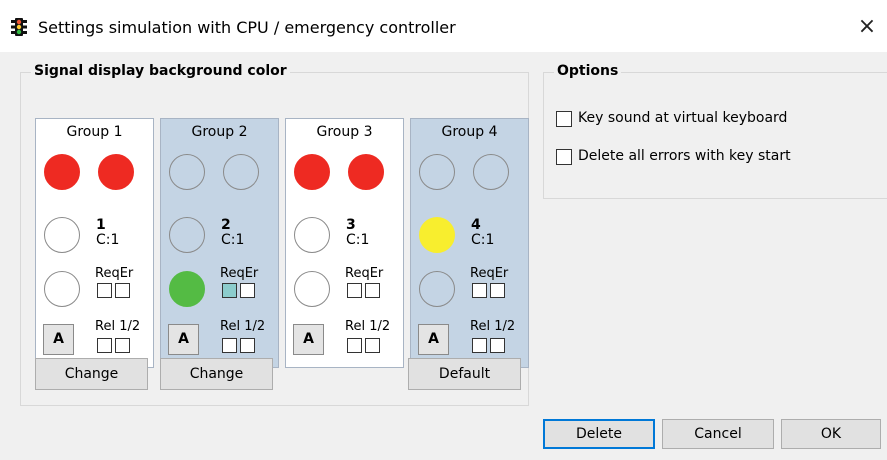 The width and height of the screenshot is (887, 460). Describe the element at coordinates (101, 225) in the screenshot. I see `group-number: 1` at that location.